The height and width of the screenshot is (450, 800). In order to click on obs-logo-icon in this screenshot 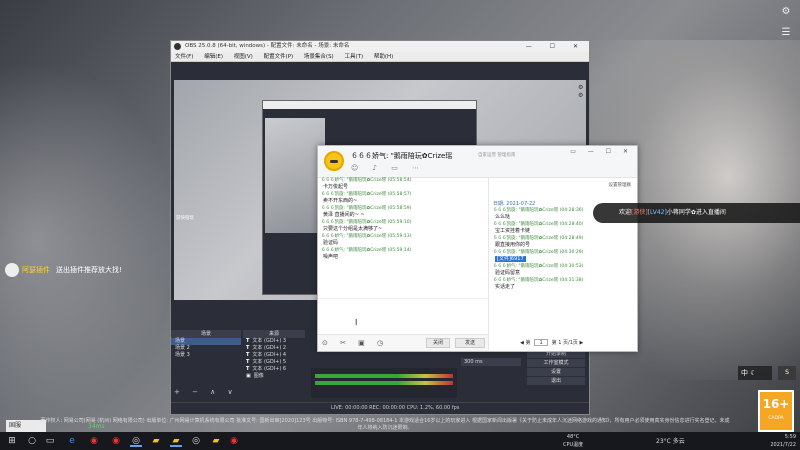, I will do `click(177, 46)`.